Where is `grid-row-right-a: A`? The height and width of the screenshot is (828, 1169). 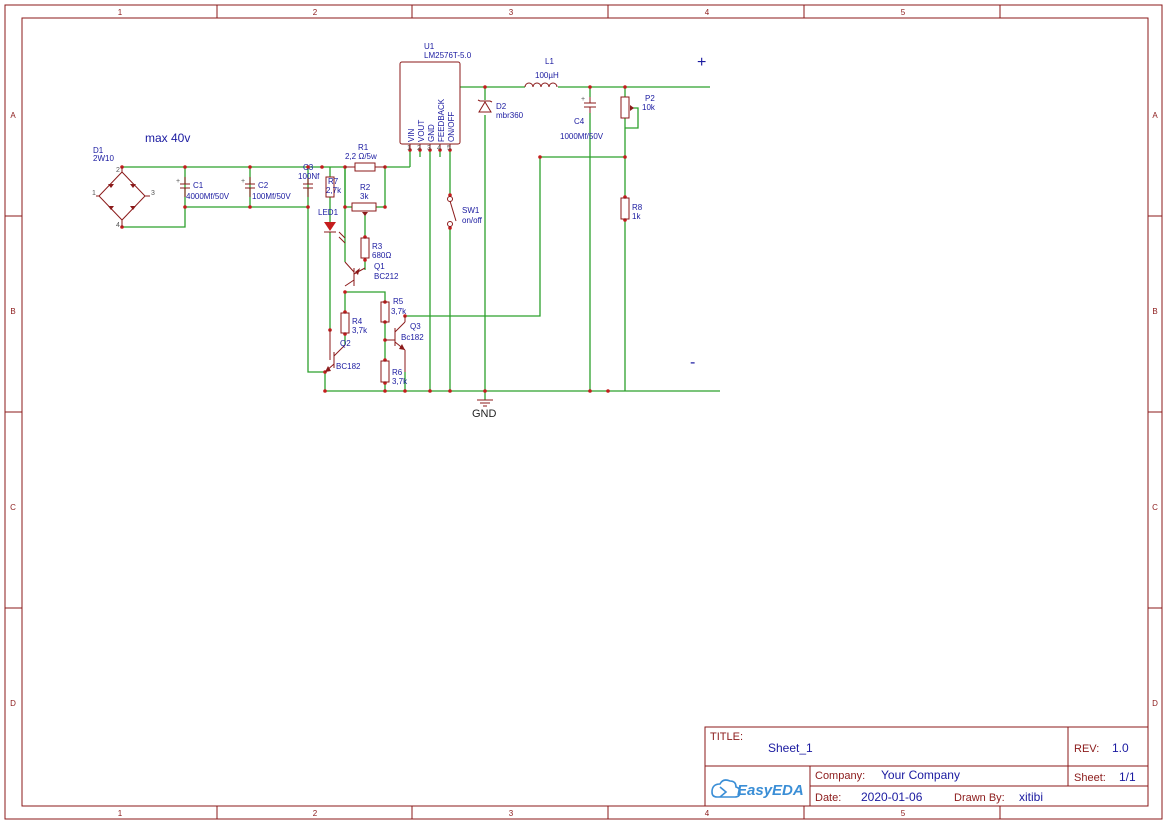
grid-row-right-a: A is located at coordinates (1155, 115).